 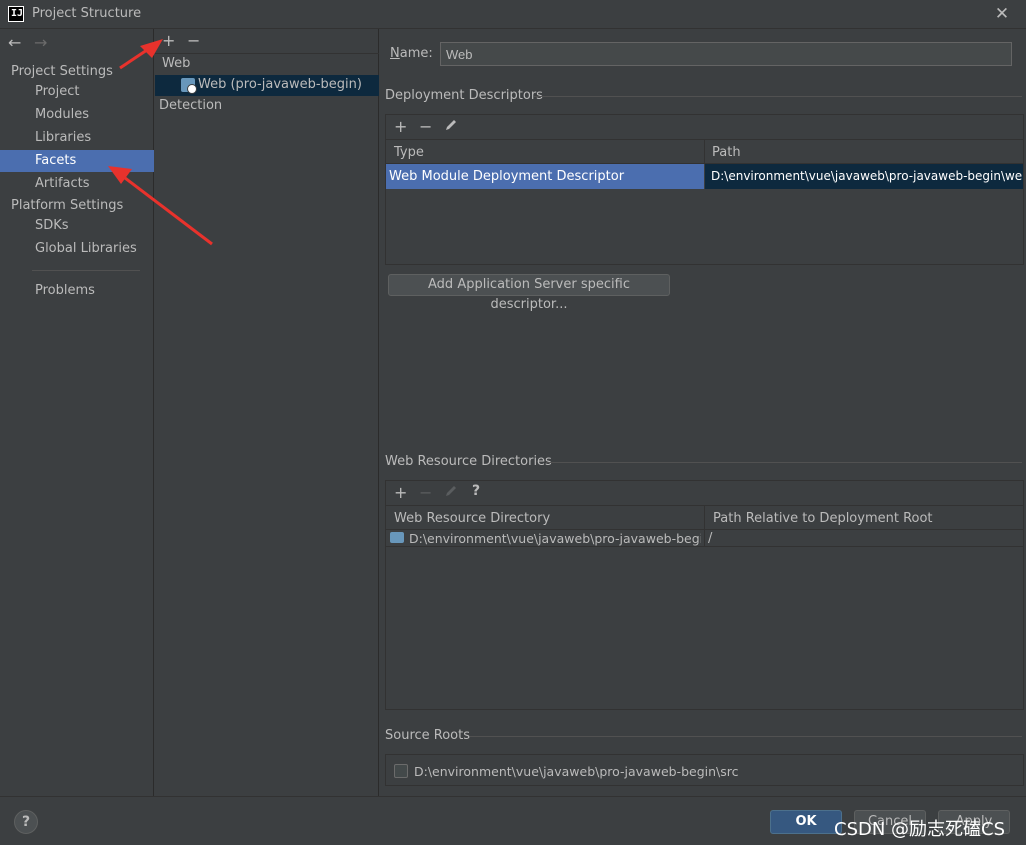 I want to click on source-root-checkbox, so click(x=401, y=771).